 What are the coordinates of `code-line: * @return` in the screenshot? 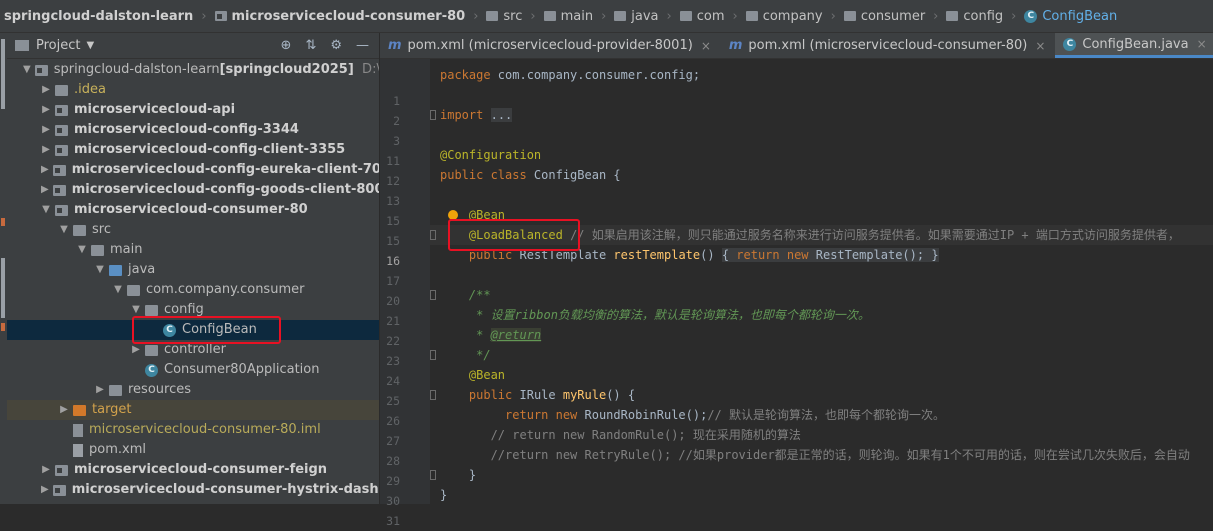 It's located at (491, 335).